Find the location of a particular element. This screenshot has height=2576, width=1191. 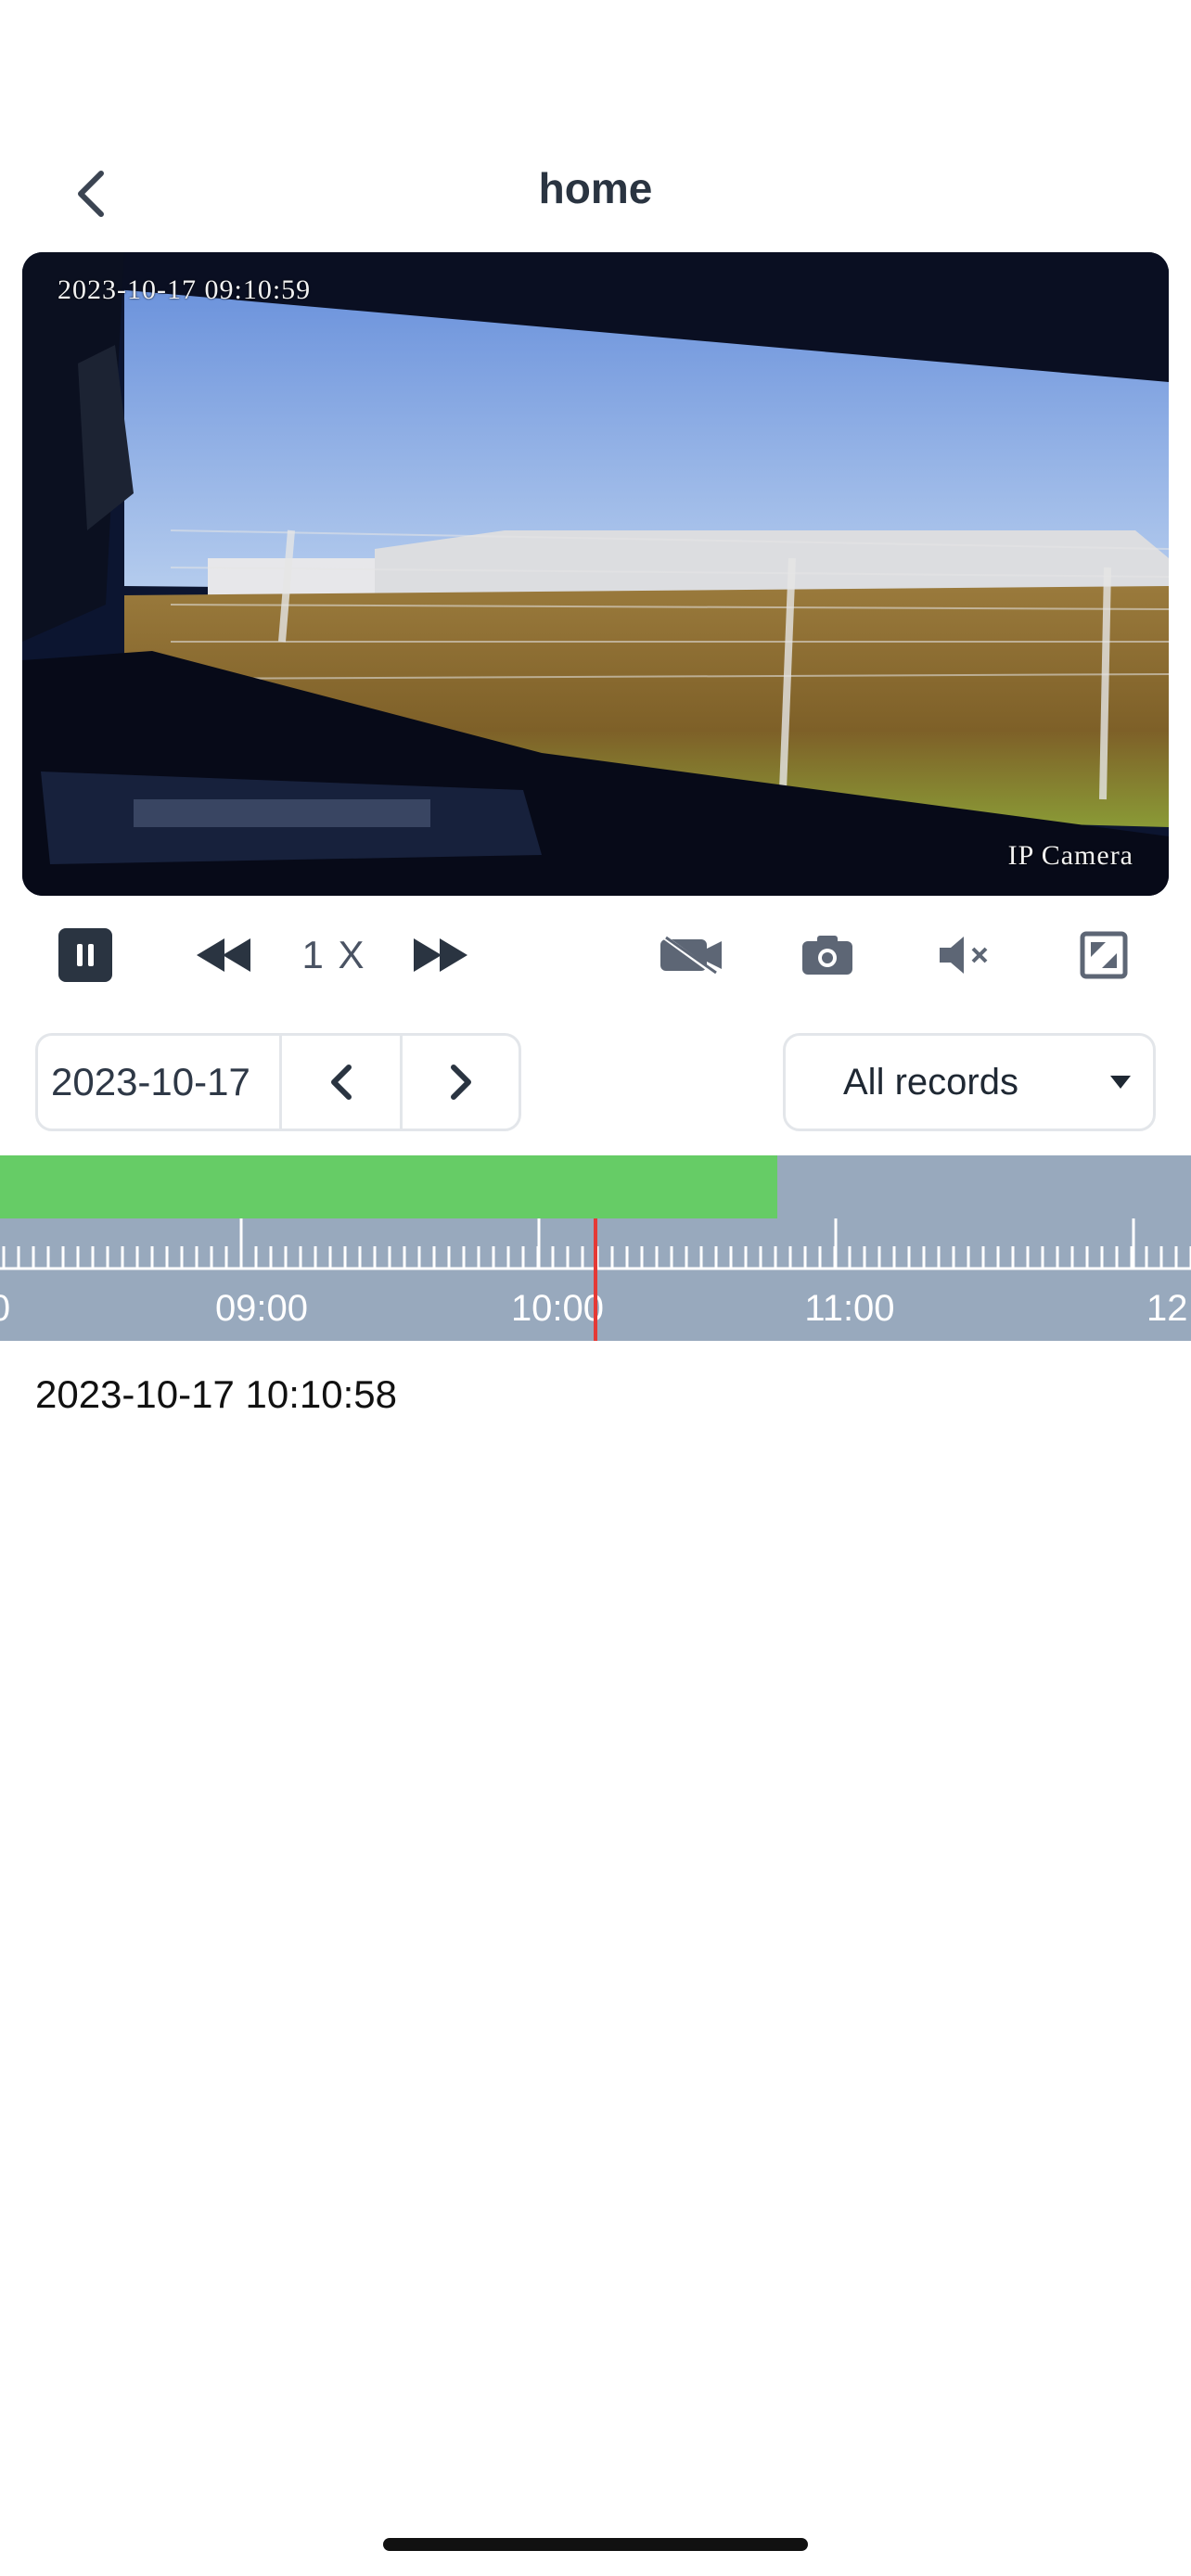

timeline-label: 11:00 is located at coordinates (849, 1309).